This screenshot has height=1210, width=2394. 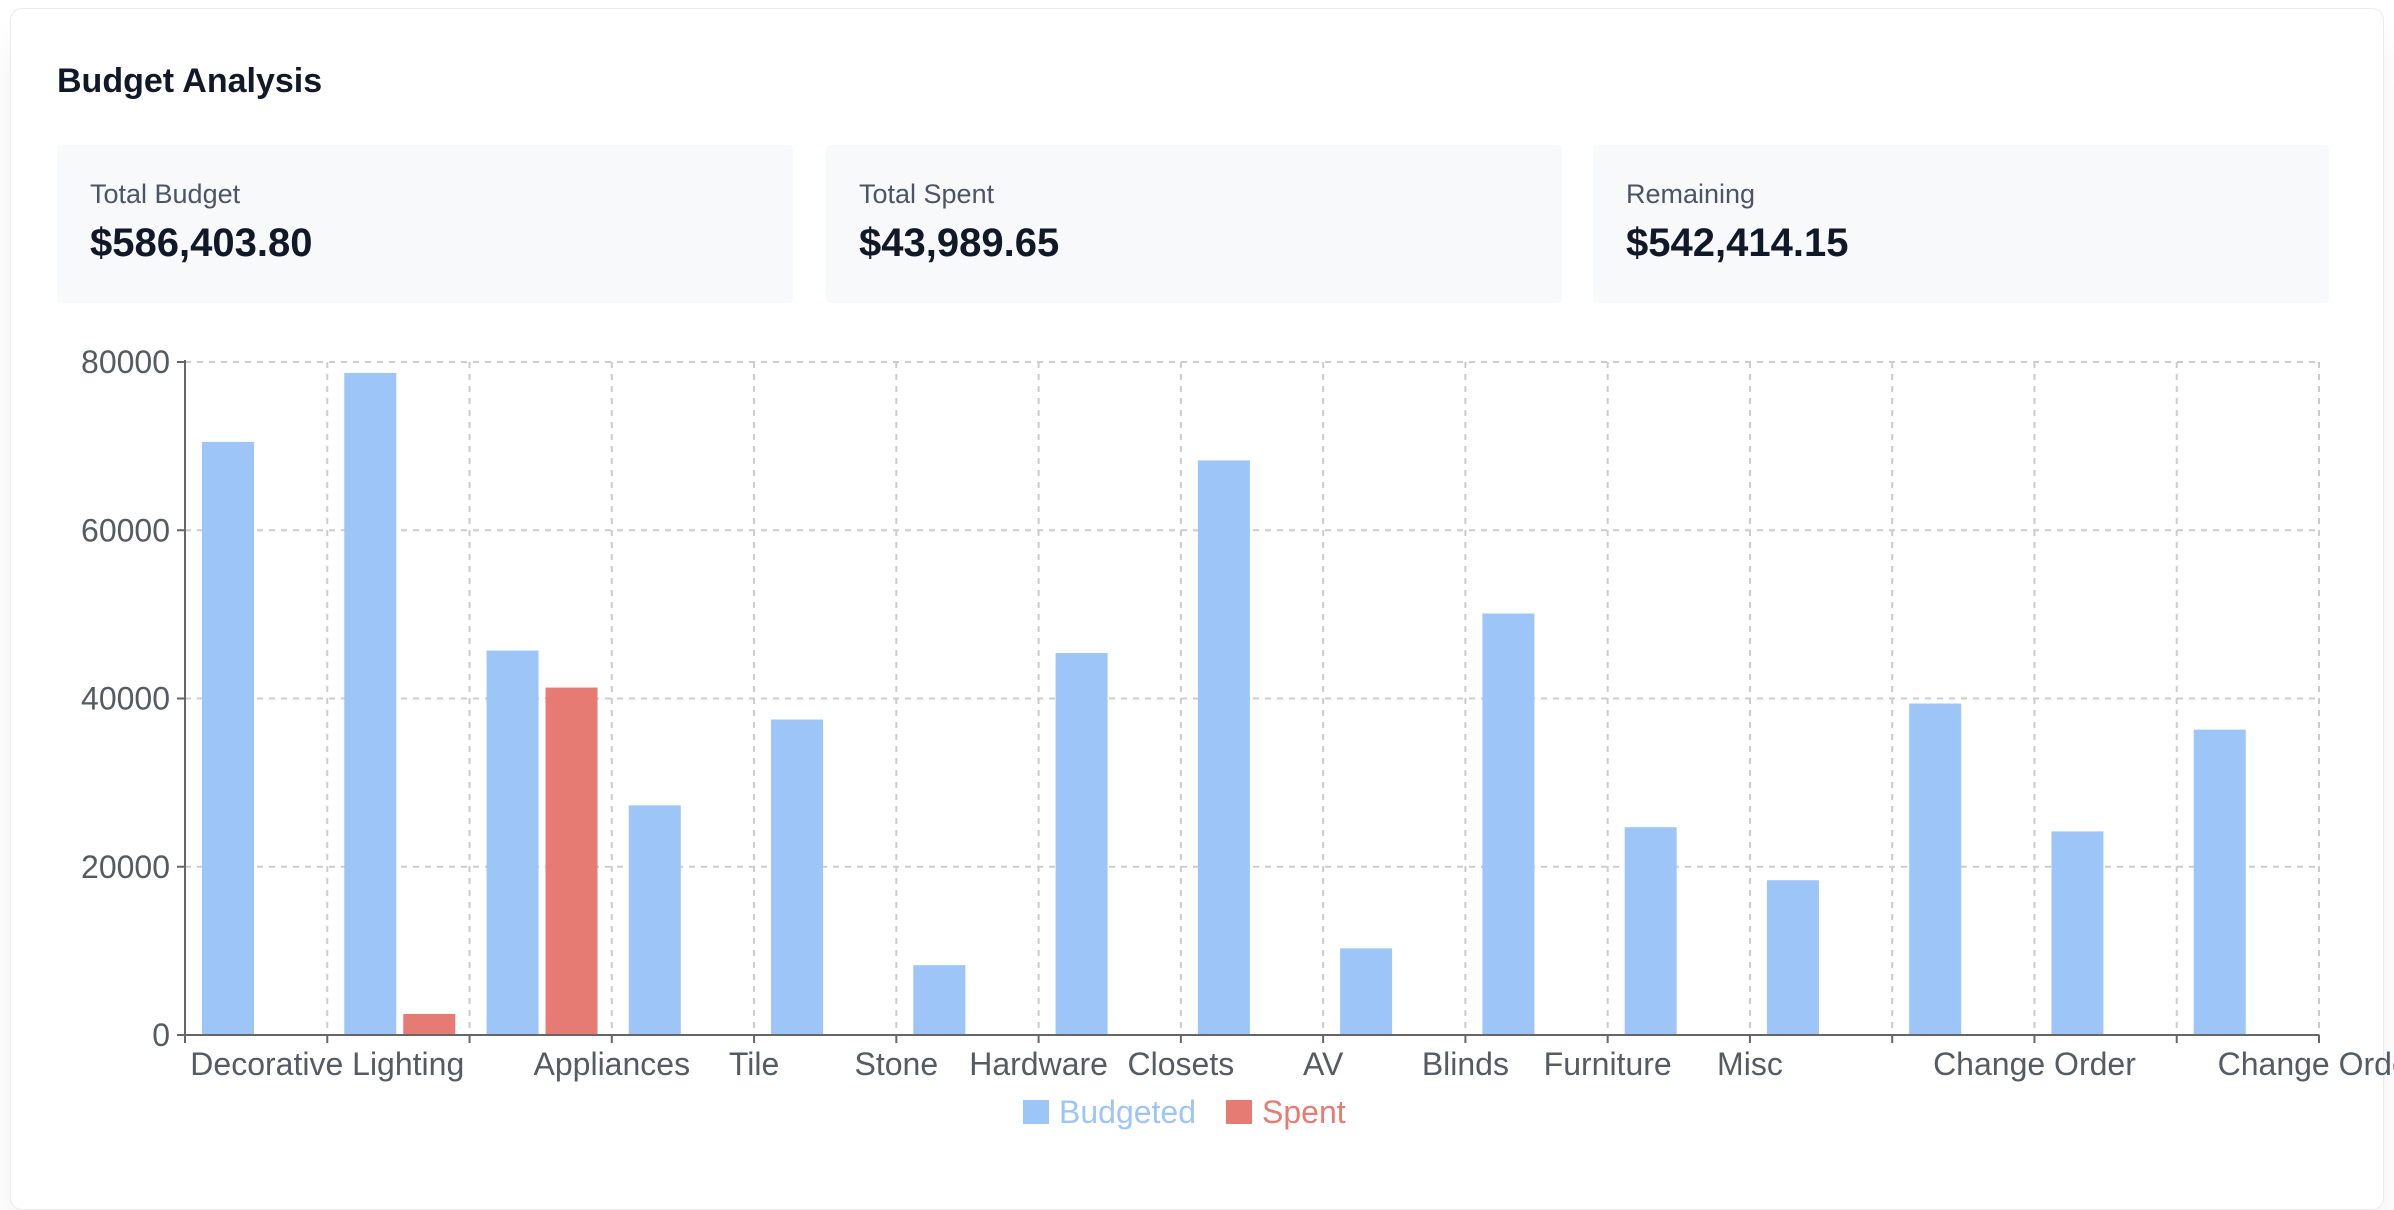 I want to click on x-tick-label: Furniture, so click(x=1608, y=1064).